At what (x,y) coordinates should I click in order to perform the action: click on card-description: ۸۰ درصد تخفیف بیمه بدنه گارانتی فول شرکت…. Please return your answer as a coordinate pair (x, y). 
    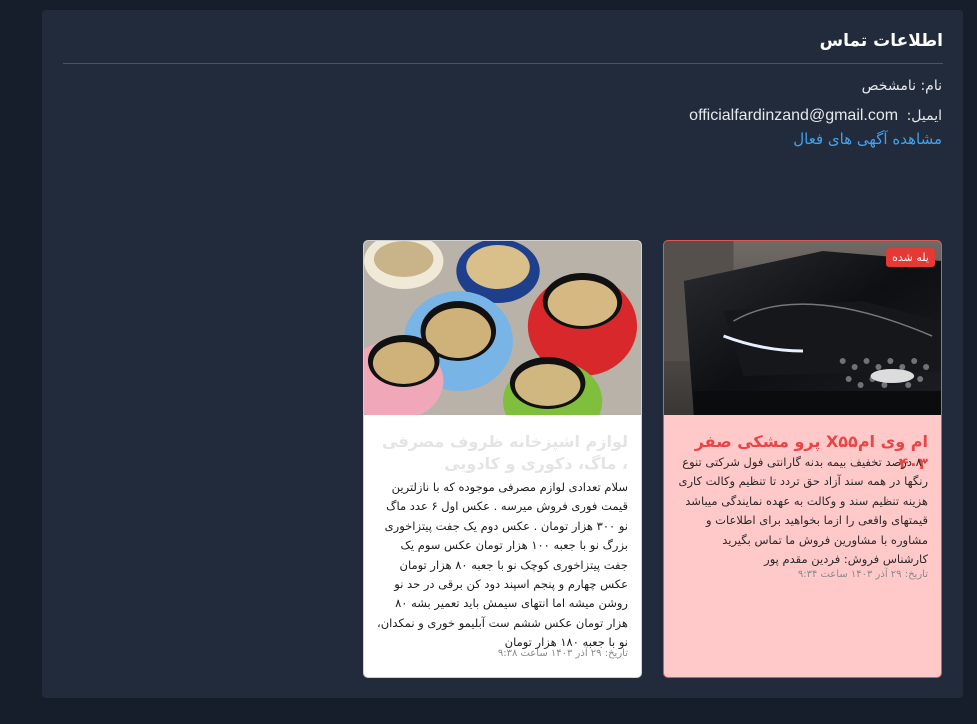
    Looking at the image, I should click on (803, 511).